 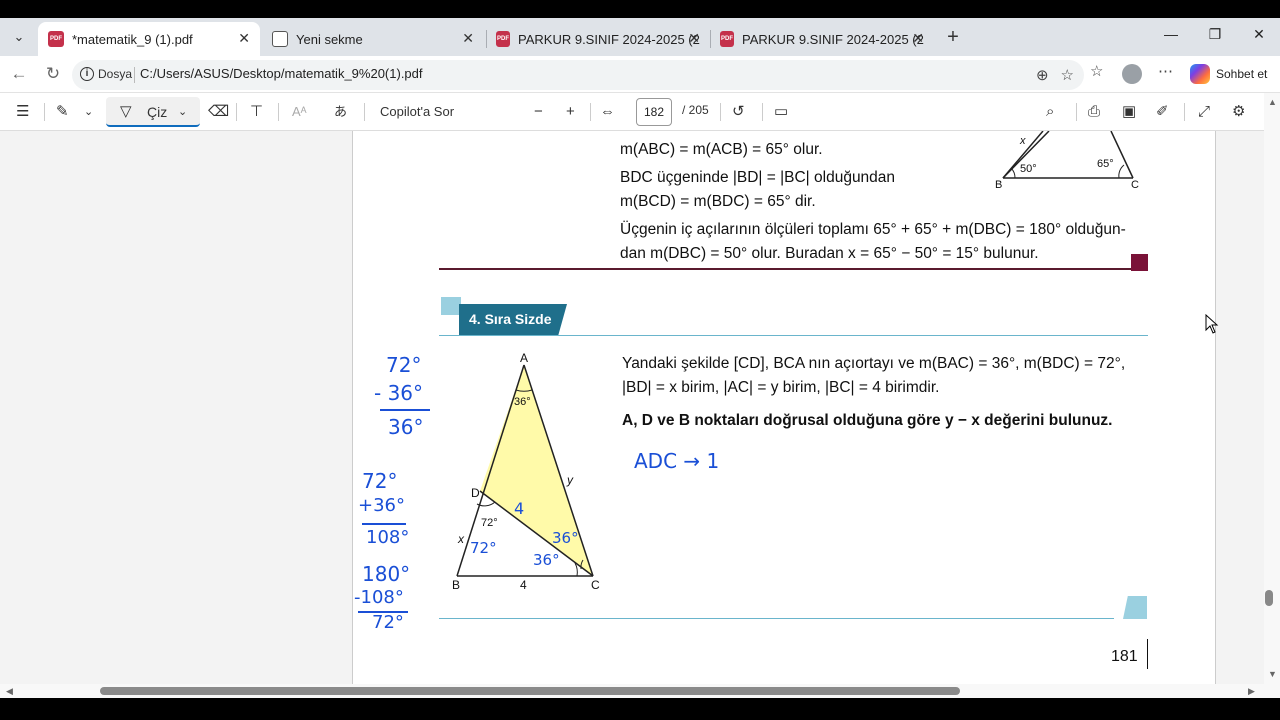 I want to click on info-icon: i, so click(x=87, y=74).